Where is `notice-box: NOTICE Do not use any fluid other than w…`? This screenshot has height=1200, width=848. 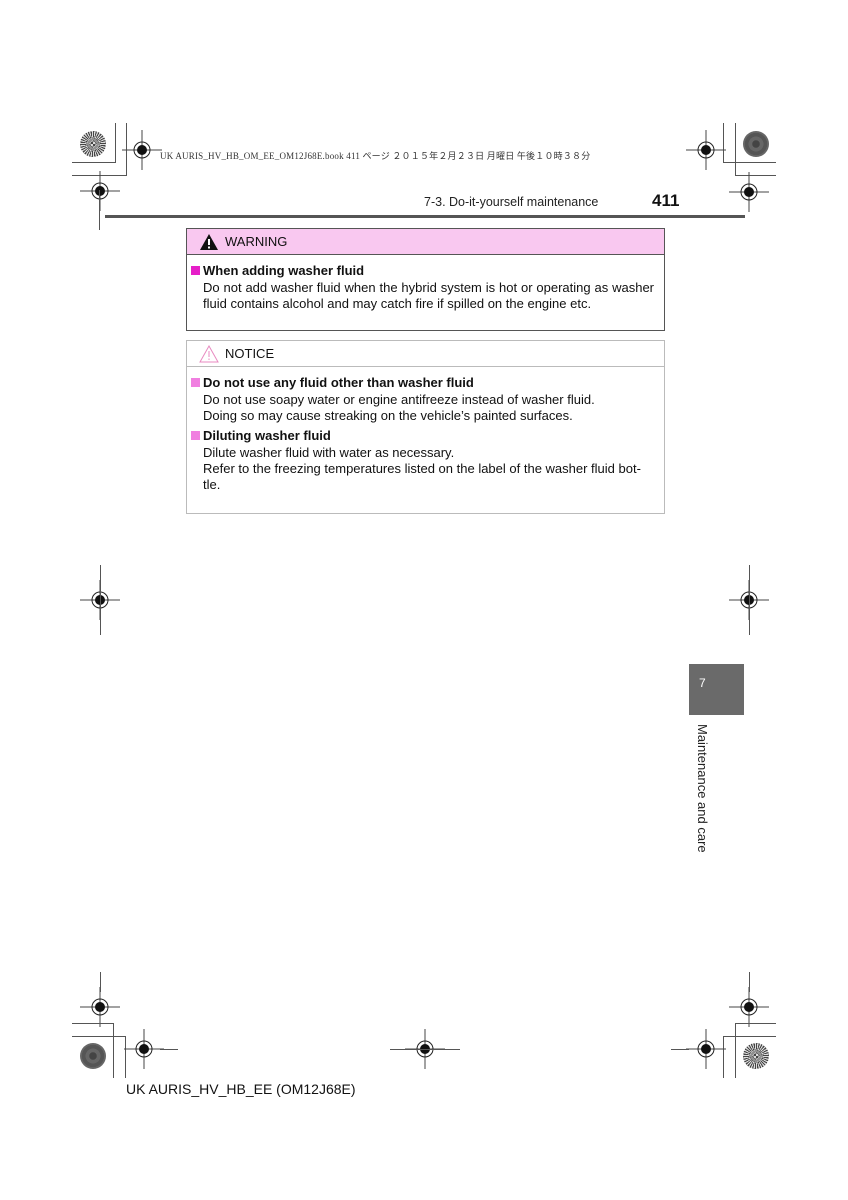
notice-box: NOTICE Do not use any fluid other than w… is located at coordinates (425, 427).